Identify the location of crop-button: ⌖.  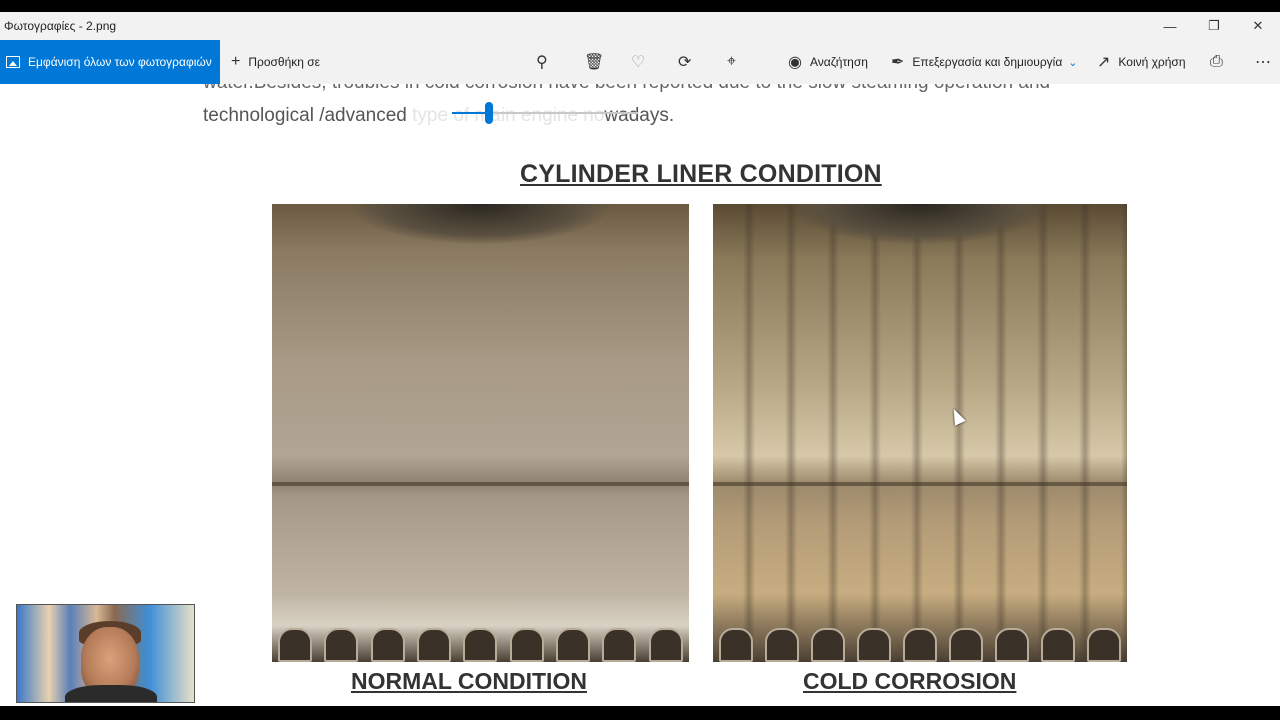
(731, 62).